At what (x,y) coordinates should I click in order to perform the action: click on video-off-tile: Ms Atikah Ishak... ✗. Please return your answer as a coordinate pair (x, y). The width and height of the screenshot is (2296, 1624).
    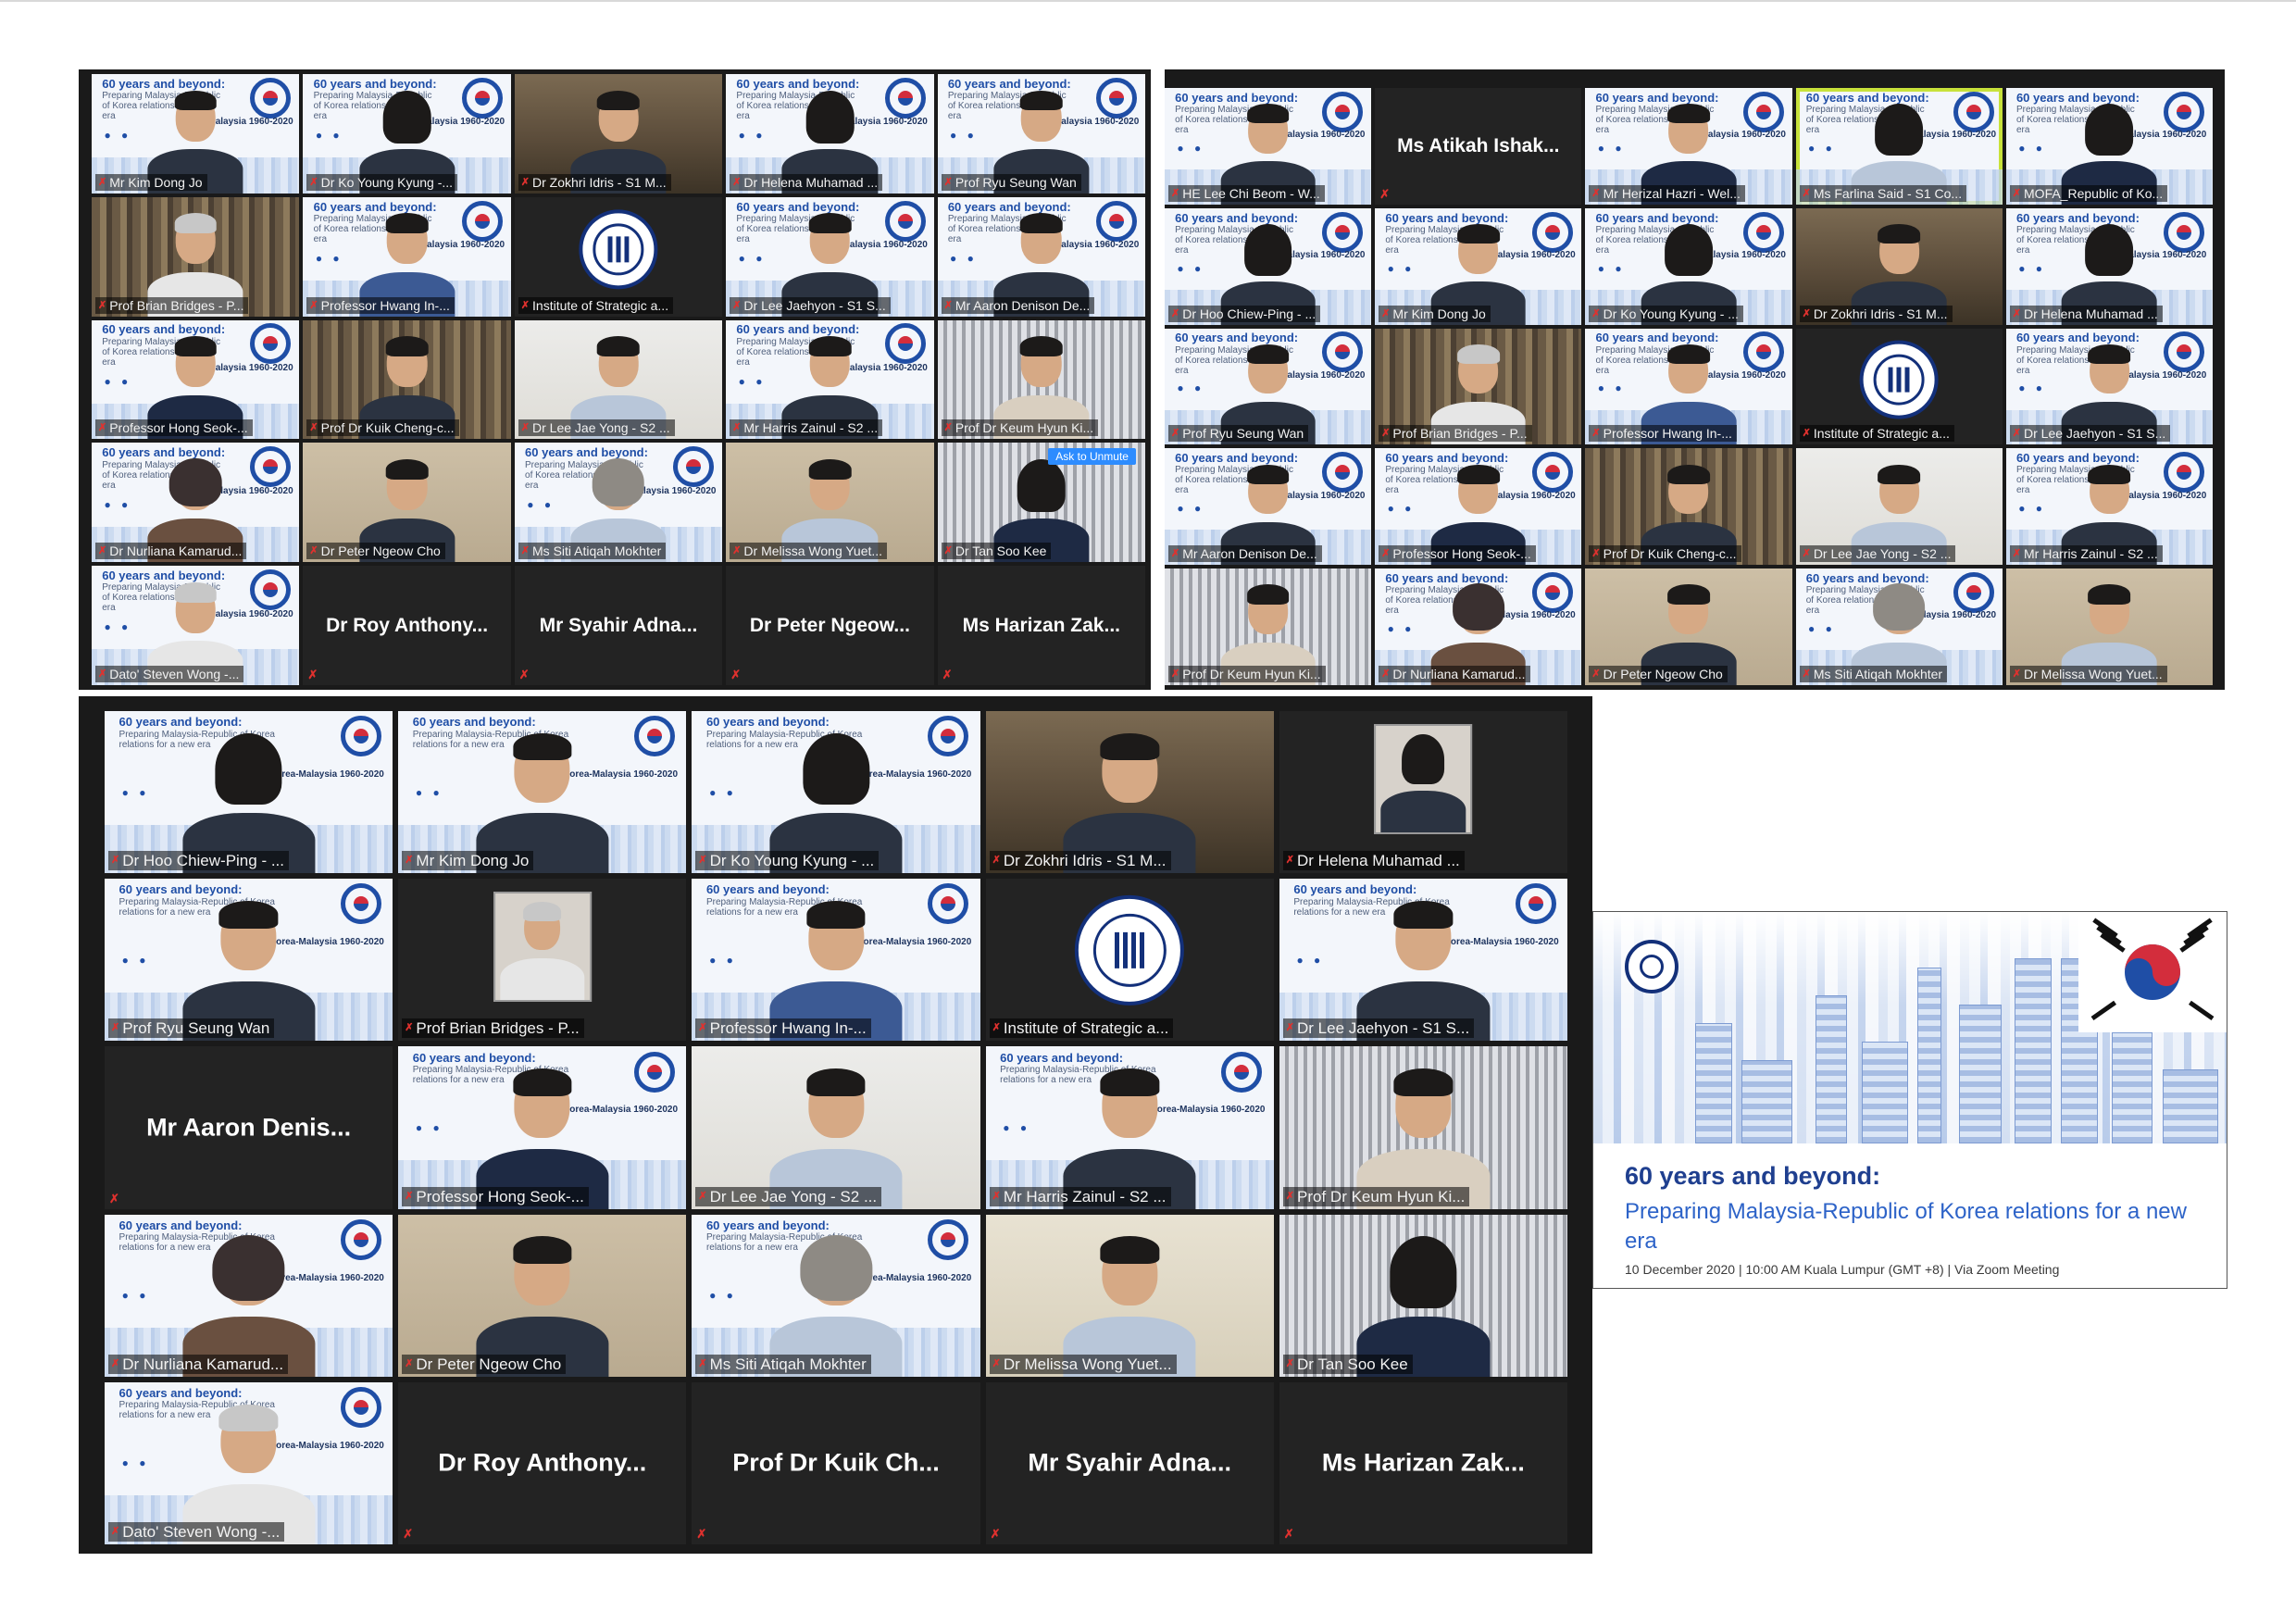
    Looking at the image, I should click on (1478, 146).